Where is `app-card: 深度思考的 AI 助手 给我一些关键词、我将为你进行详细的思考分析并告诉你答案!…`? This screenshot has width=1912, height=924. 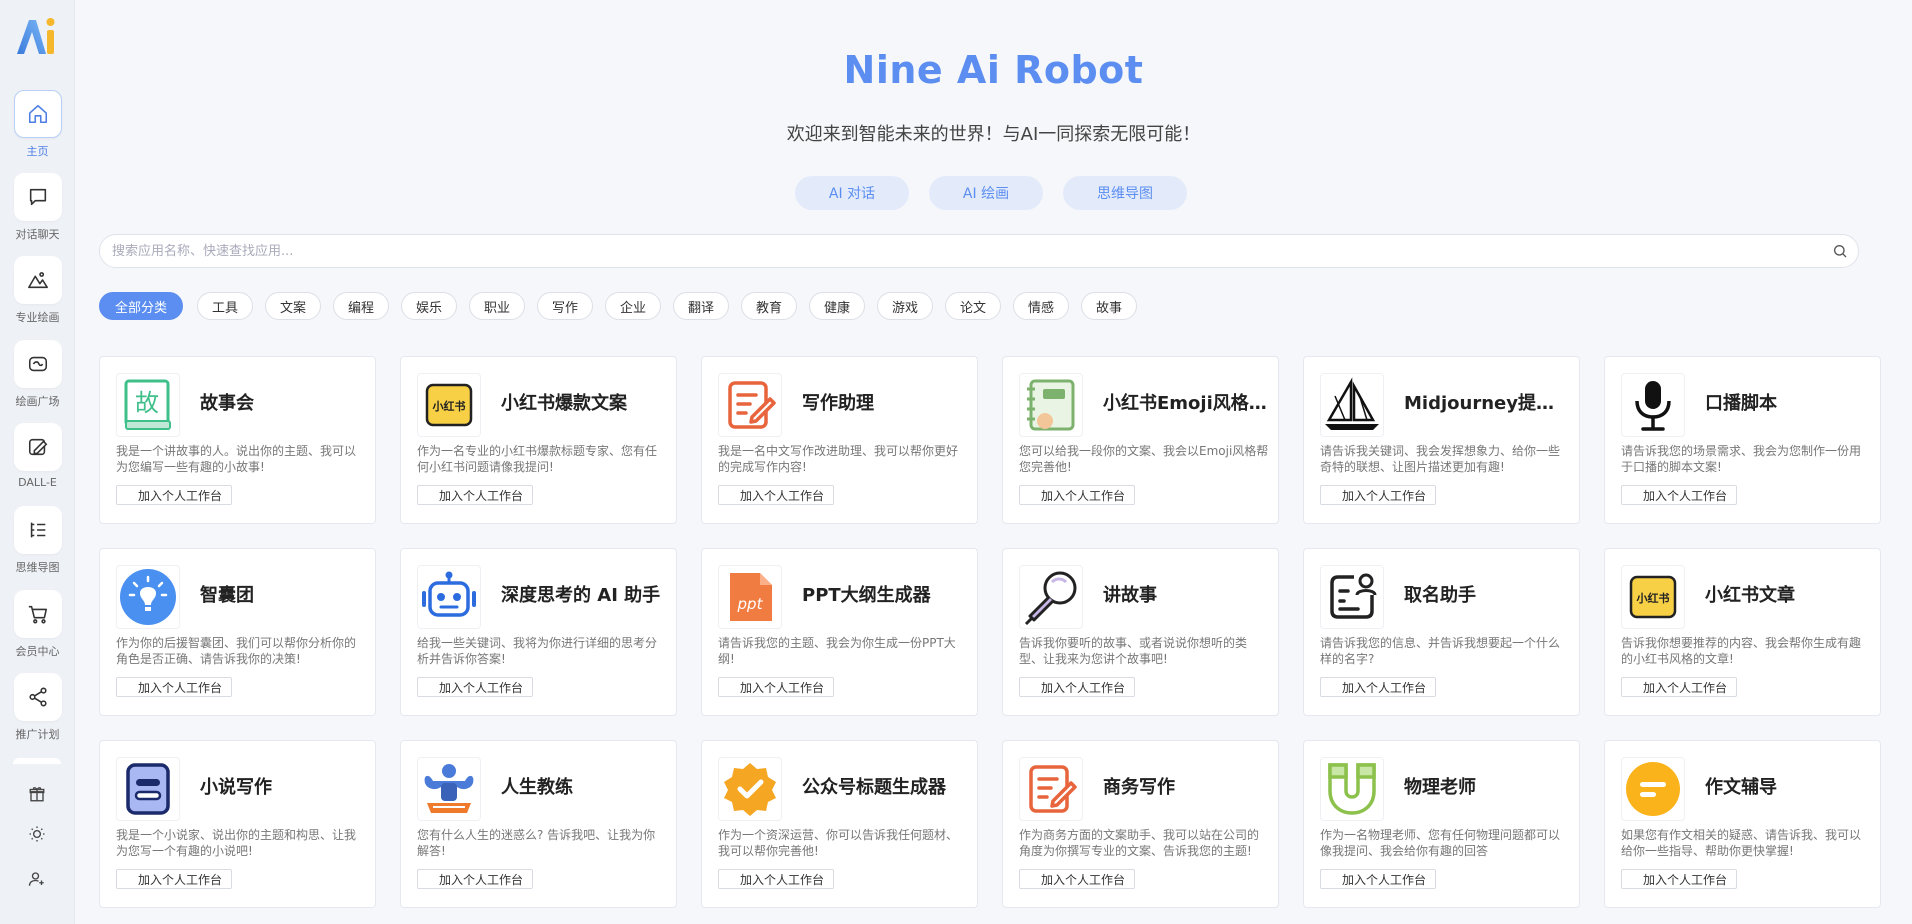
app-card: 深度思考的 AI 助手 给我一些关键词、我将为你进行详细的思考分析并告诉你答案!… is located at coordinates (538, 632).